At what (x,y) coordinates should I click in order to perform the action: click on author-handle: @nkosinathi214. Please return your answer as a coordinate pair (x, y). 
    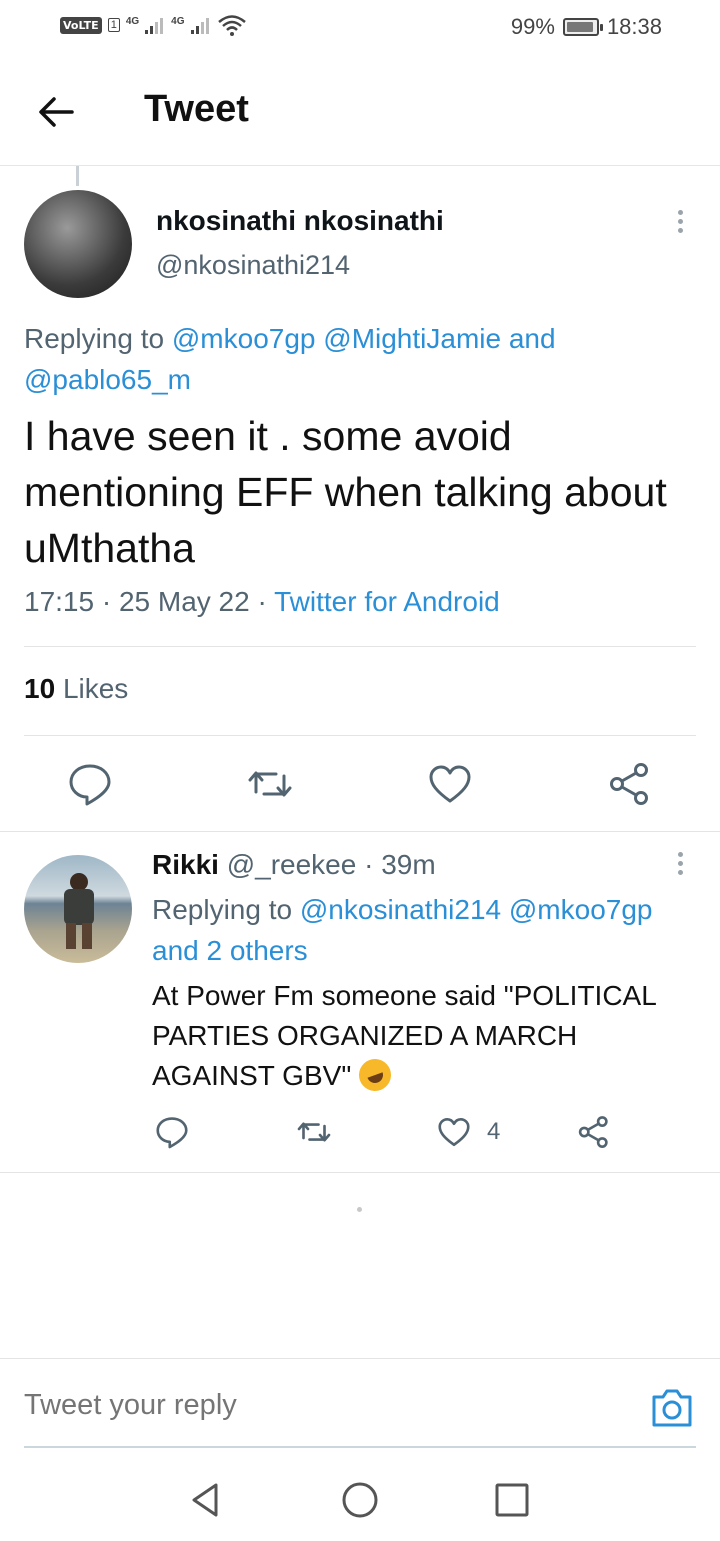
    Looking at the image, I should click on (253, 265).